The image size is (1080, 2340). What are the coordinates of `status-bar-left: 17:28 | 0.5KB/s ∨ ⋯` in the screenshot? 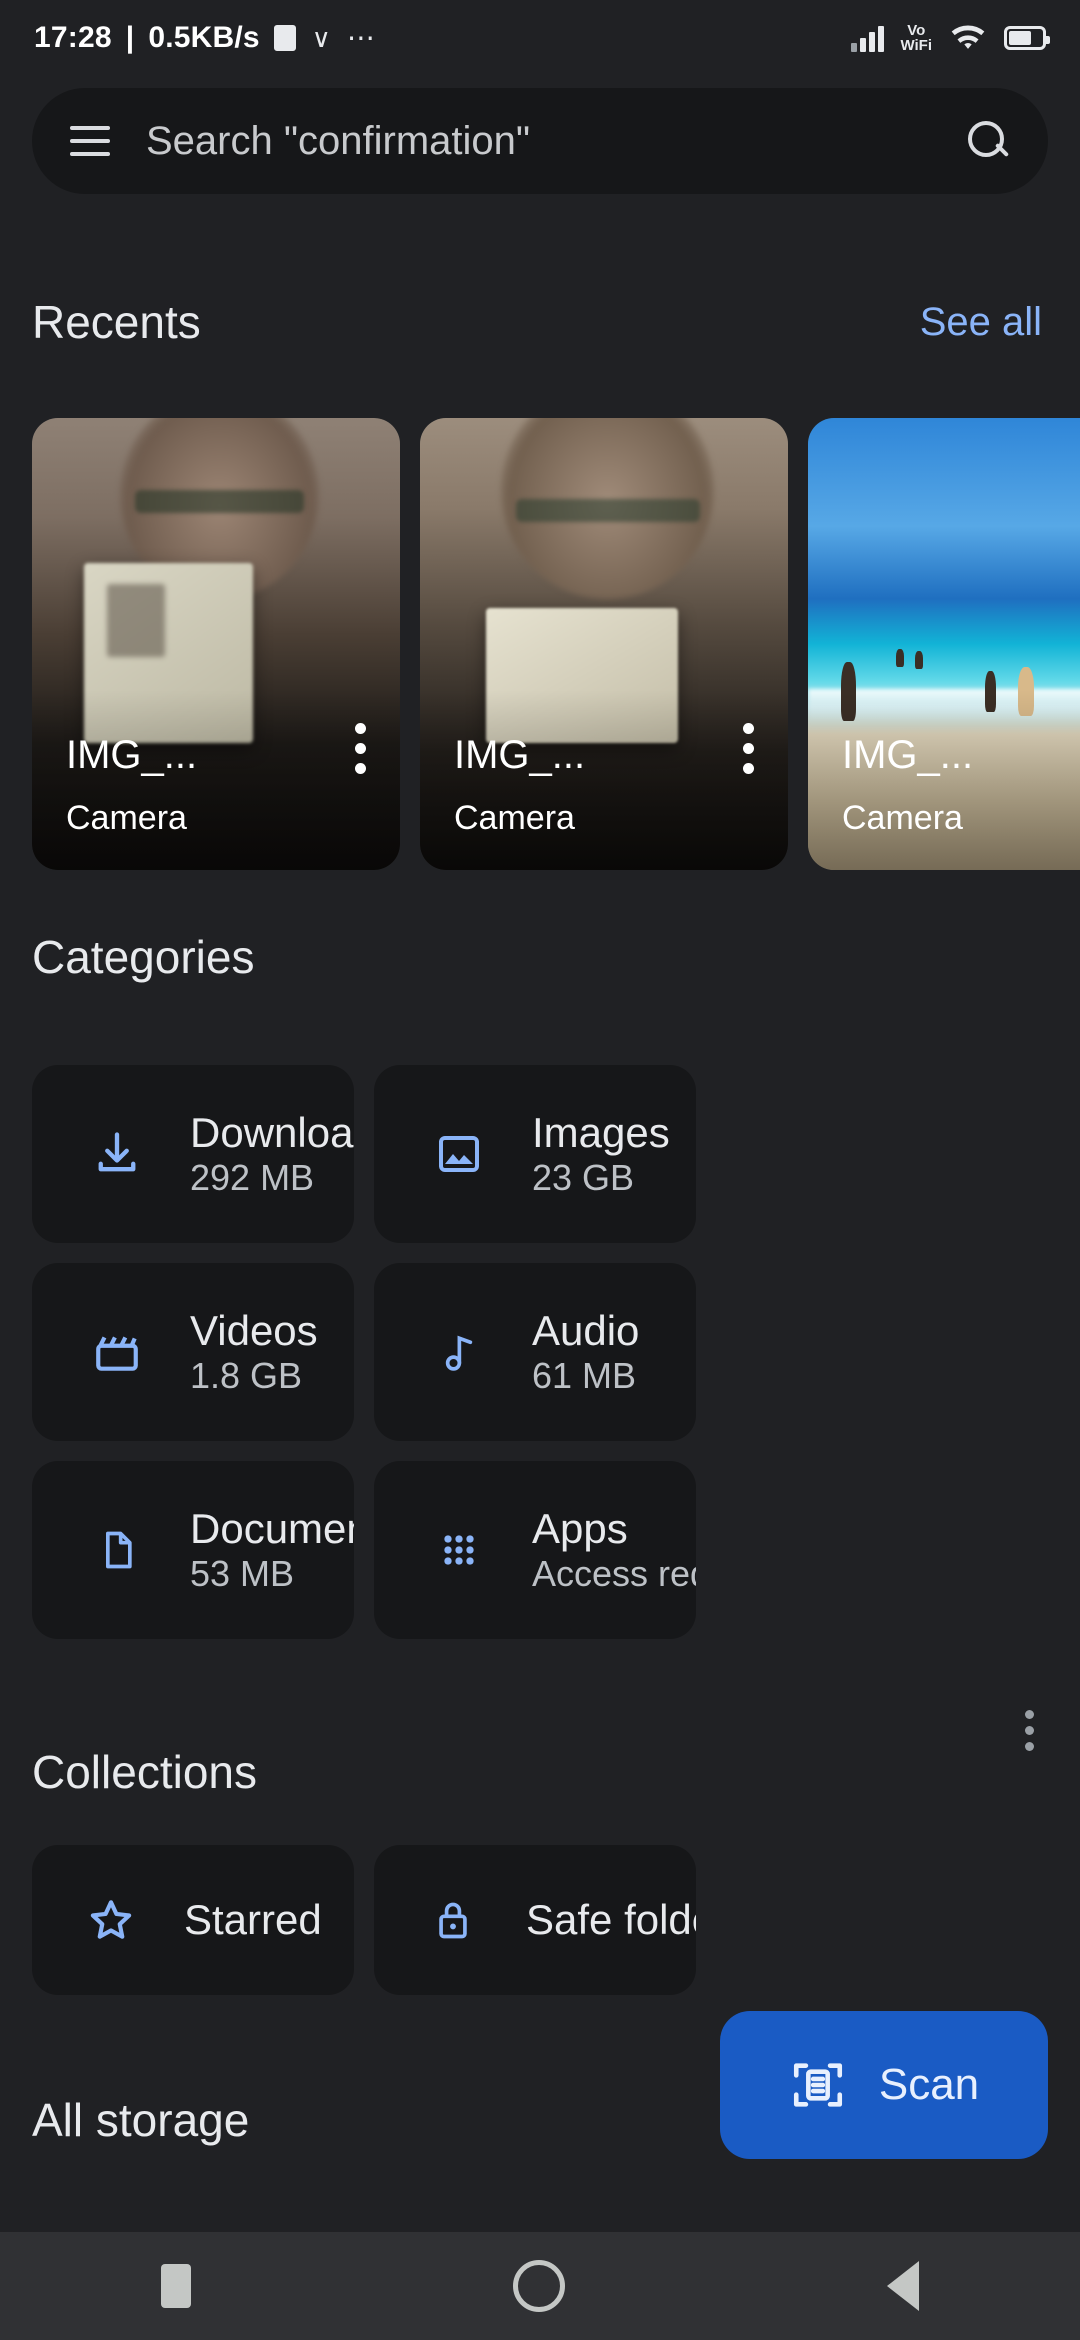 It's located at (205, 38).